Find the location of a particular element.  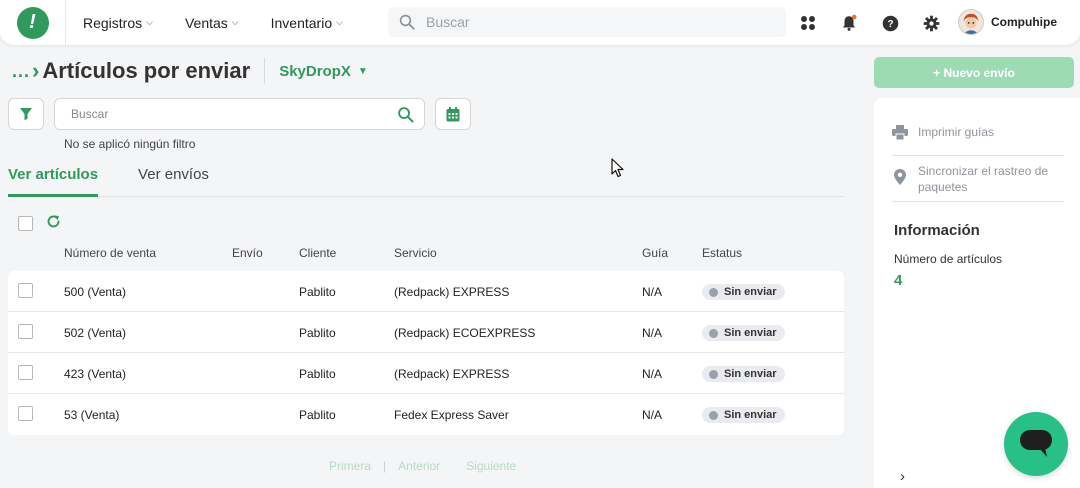

col-status: Estatus is located at coordinates (722, 253).